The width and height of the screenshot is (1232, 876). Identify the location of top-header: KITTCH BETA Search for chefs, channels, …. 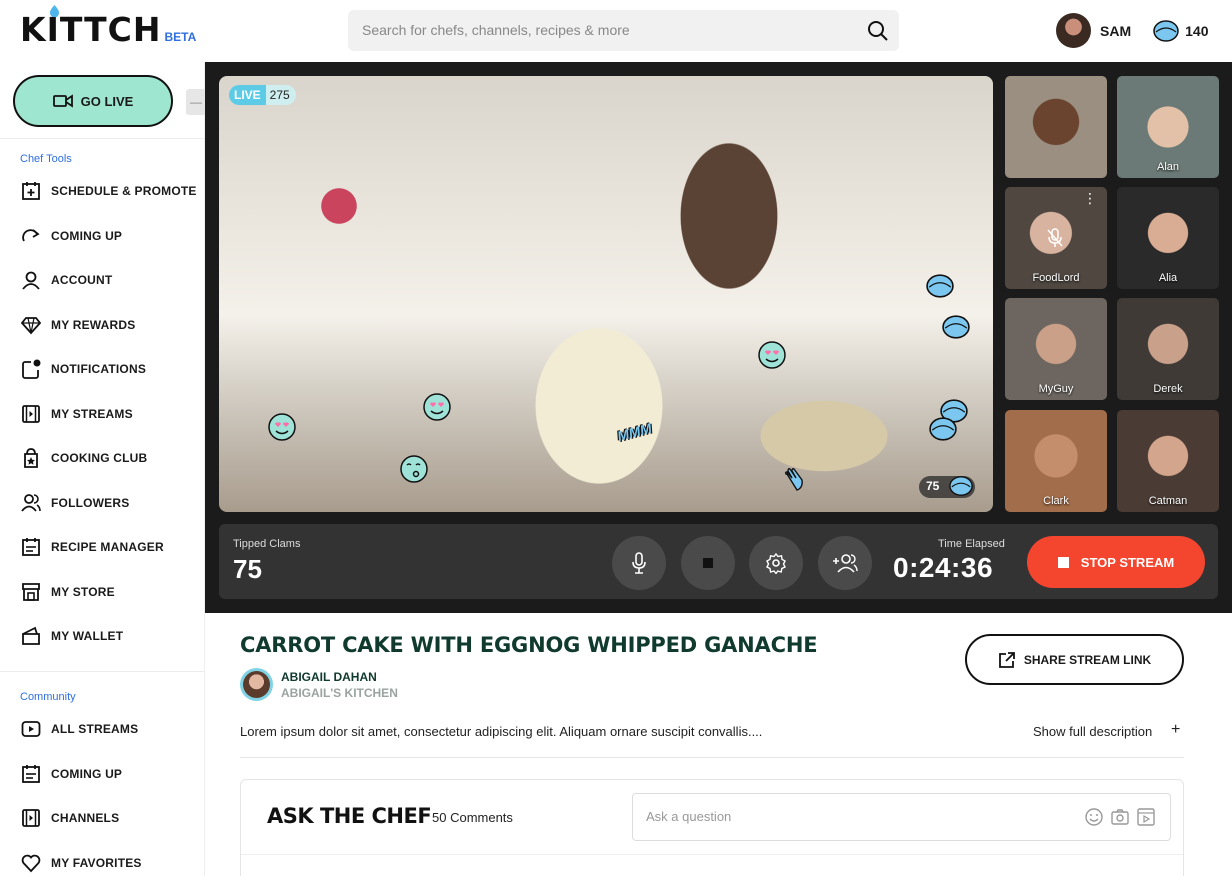
(616, 31).